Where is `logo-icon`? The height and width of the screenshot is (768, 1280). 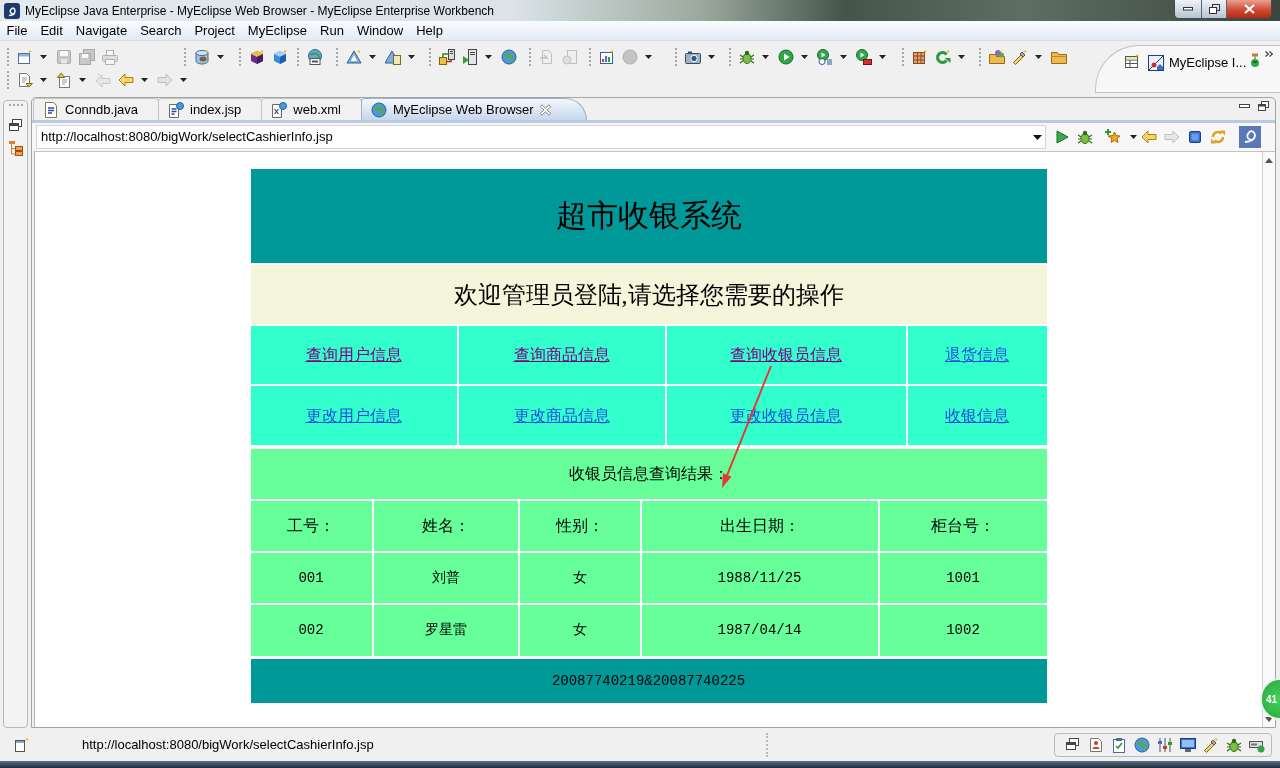 logo-icon is located at coordinates (1250, 137).